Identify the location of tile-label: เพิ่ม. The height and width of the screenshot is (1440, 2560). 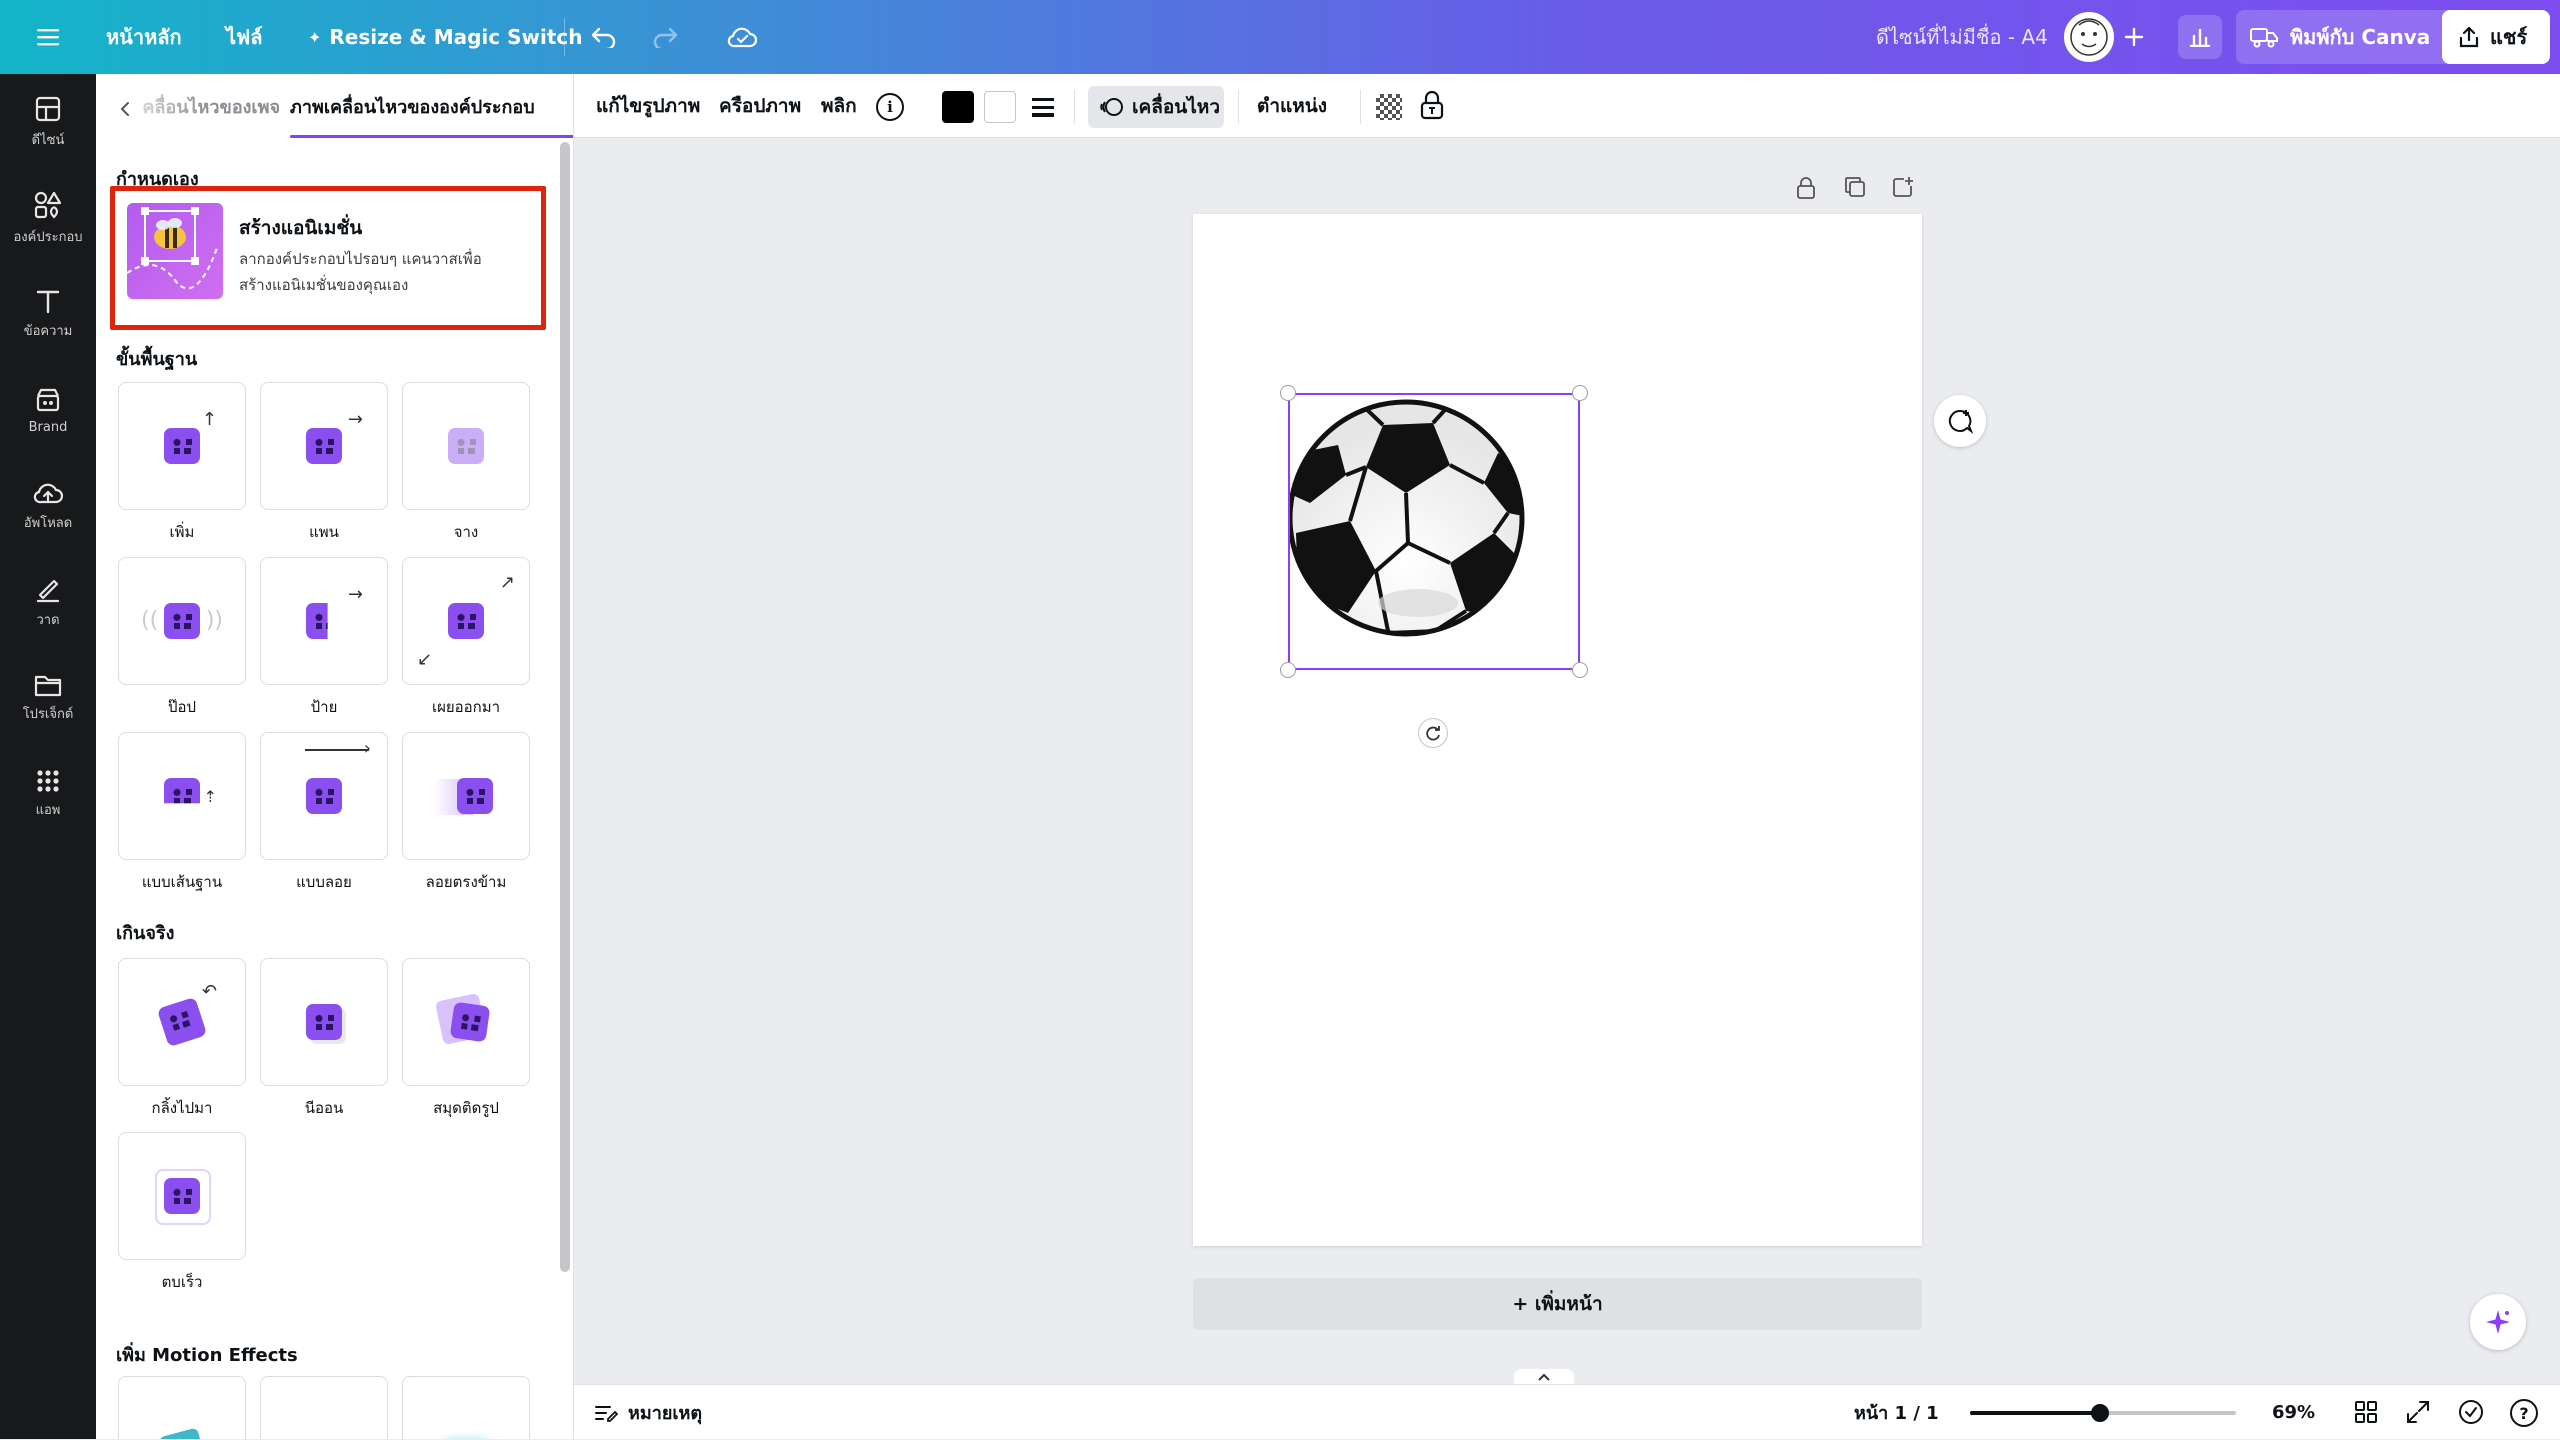
(182, 532).